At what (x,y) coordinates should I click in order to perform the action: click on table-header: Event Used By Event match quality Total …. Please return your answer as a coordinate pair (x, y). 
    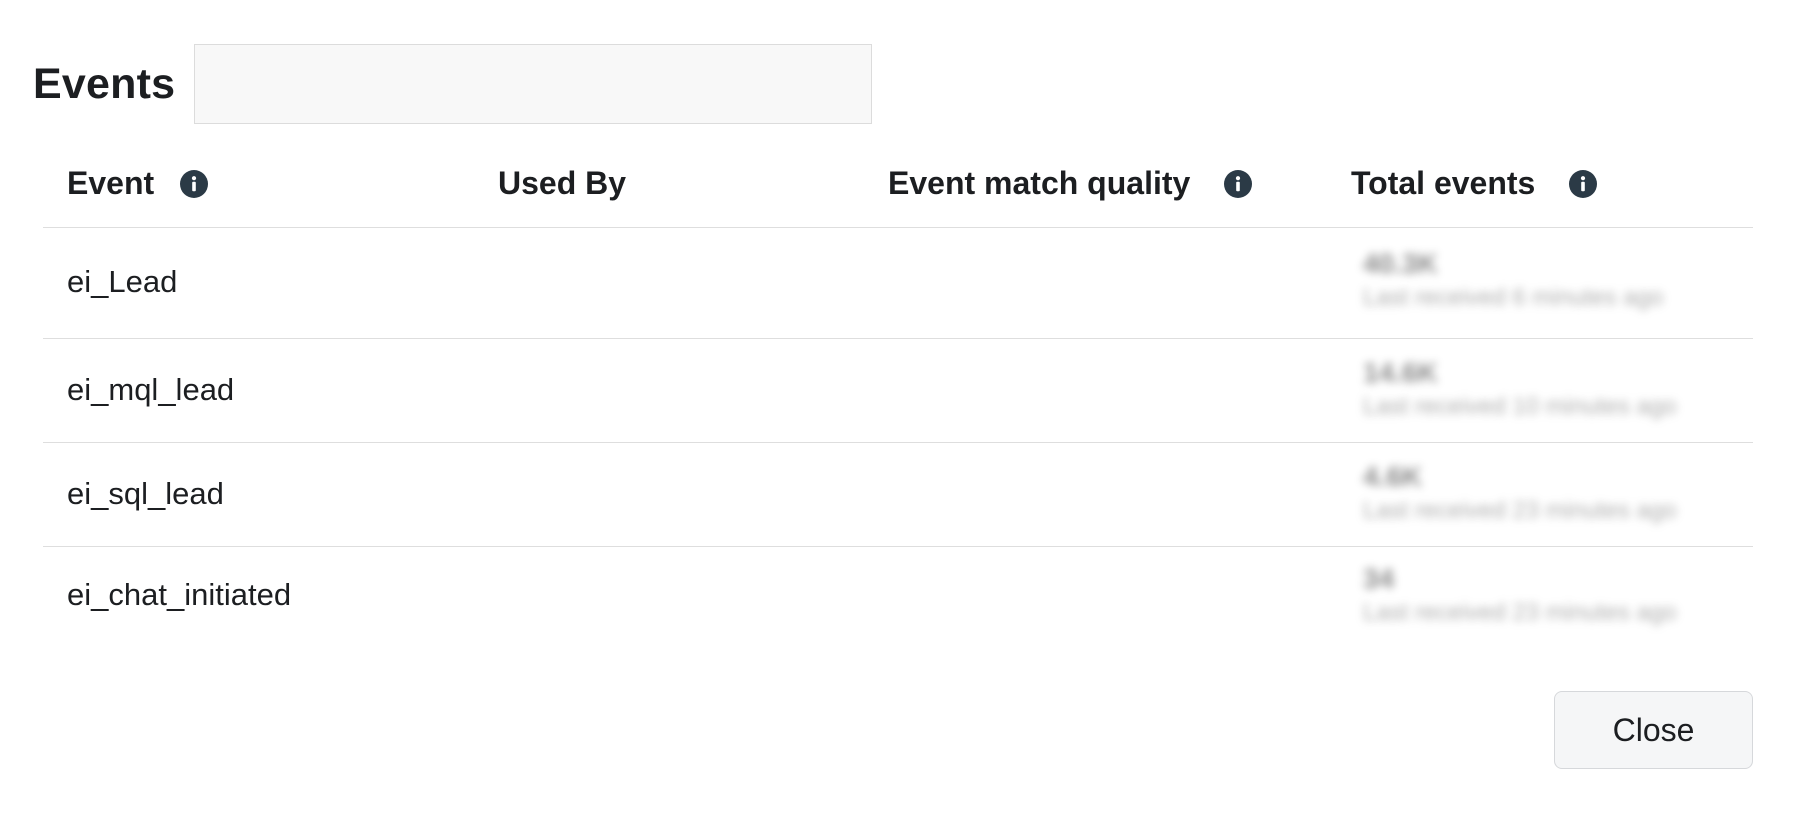
    Looking at the image, I should click on (898, 184).